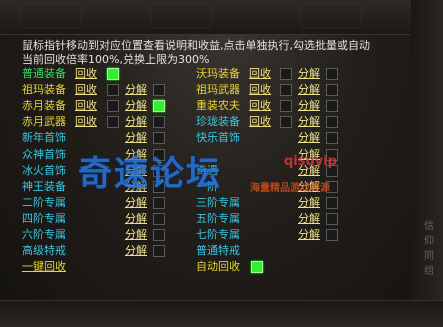 The image size is (443, 327). What do you see at coordinates (181, 16) in the screenshot?
I see `top-ornament-center` at bounding box center [181, 16].